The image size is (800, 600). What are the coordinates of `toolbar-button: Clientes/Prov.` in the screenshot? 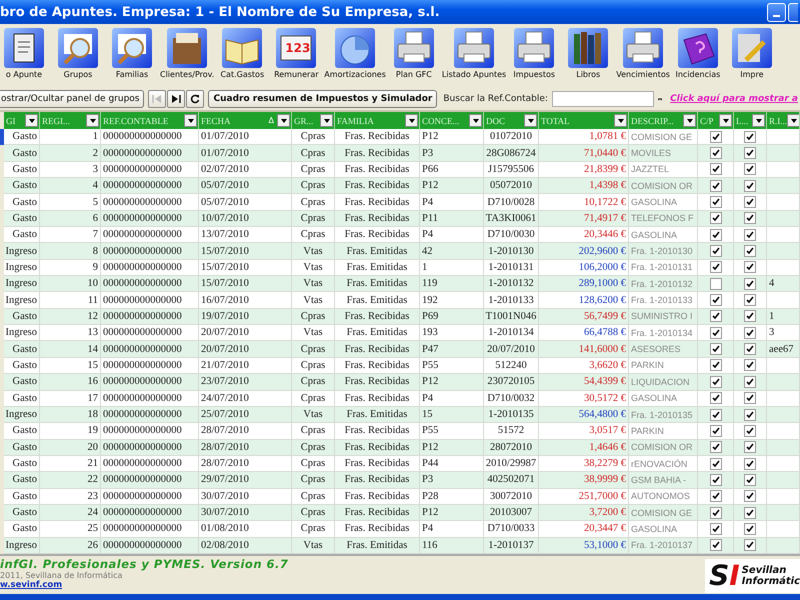 It's located at (187, 53).